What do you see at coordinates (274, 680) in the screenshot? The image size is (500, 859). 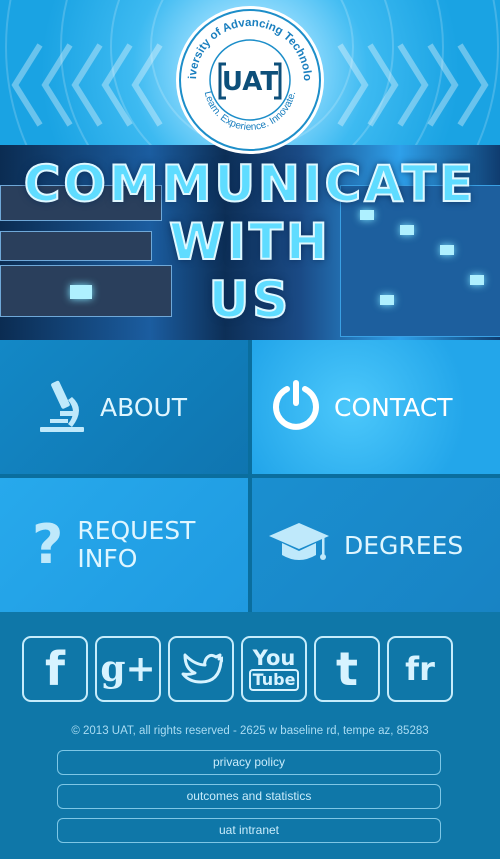 I see `youtube-glyph-line2: Tube` at bounding box center [274, 680].